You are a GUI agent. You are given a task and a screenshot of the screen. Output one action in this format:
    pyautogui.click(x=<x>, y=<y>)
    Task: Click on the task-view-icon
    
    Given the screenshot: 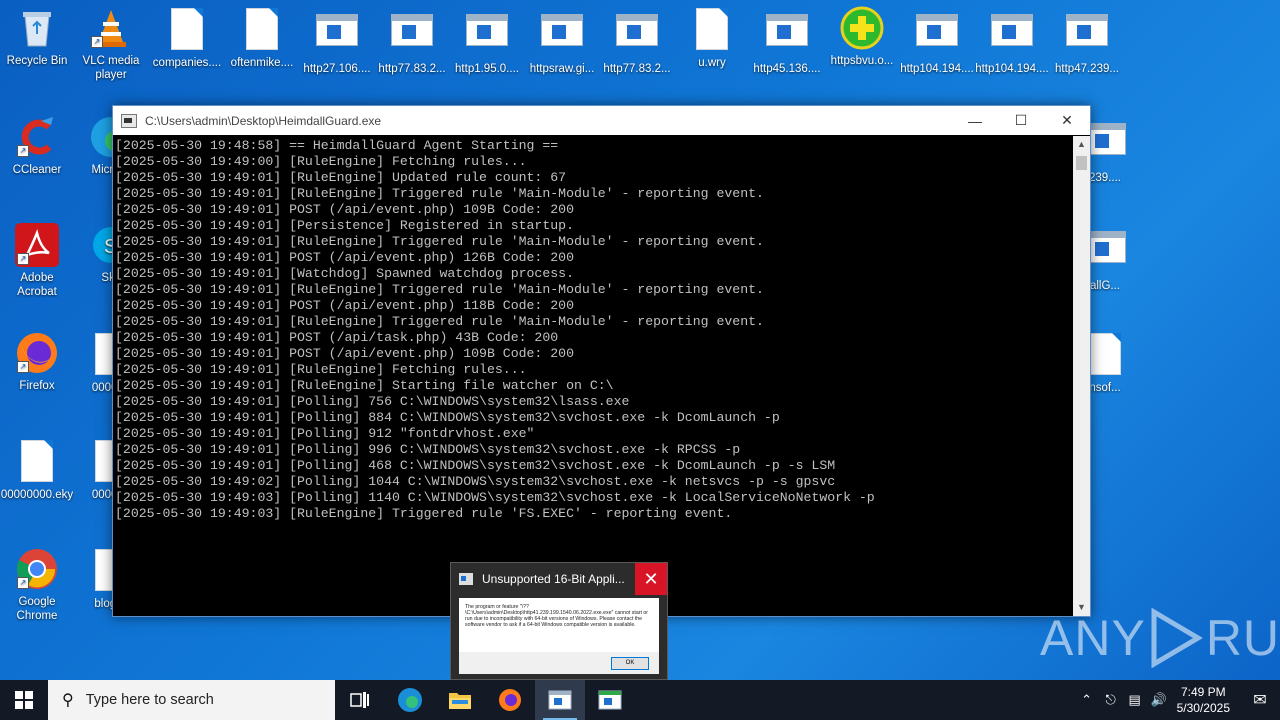 What is the action you would take?
    pyautogui.click(x=359, y=700)
    